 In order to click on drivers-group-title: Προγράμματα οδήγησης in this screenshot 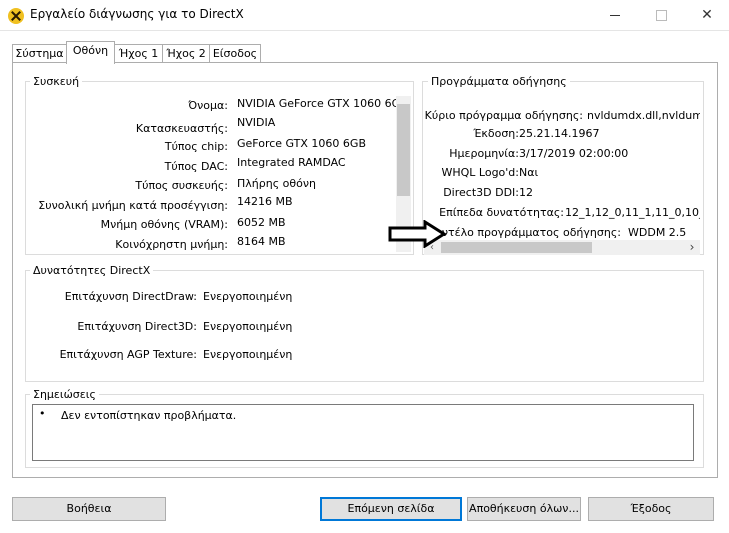, I will do `click(499, 81)`.